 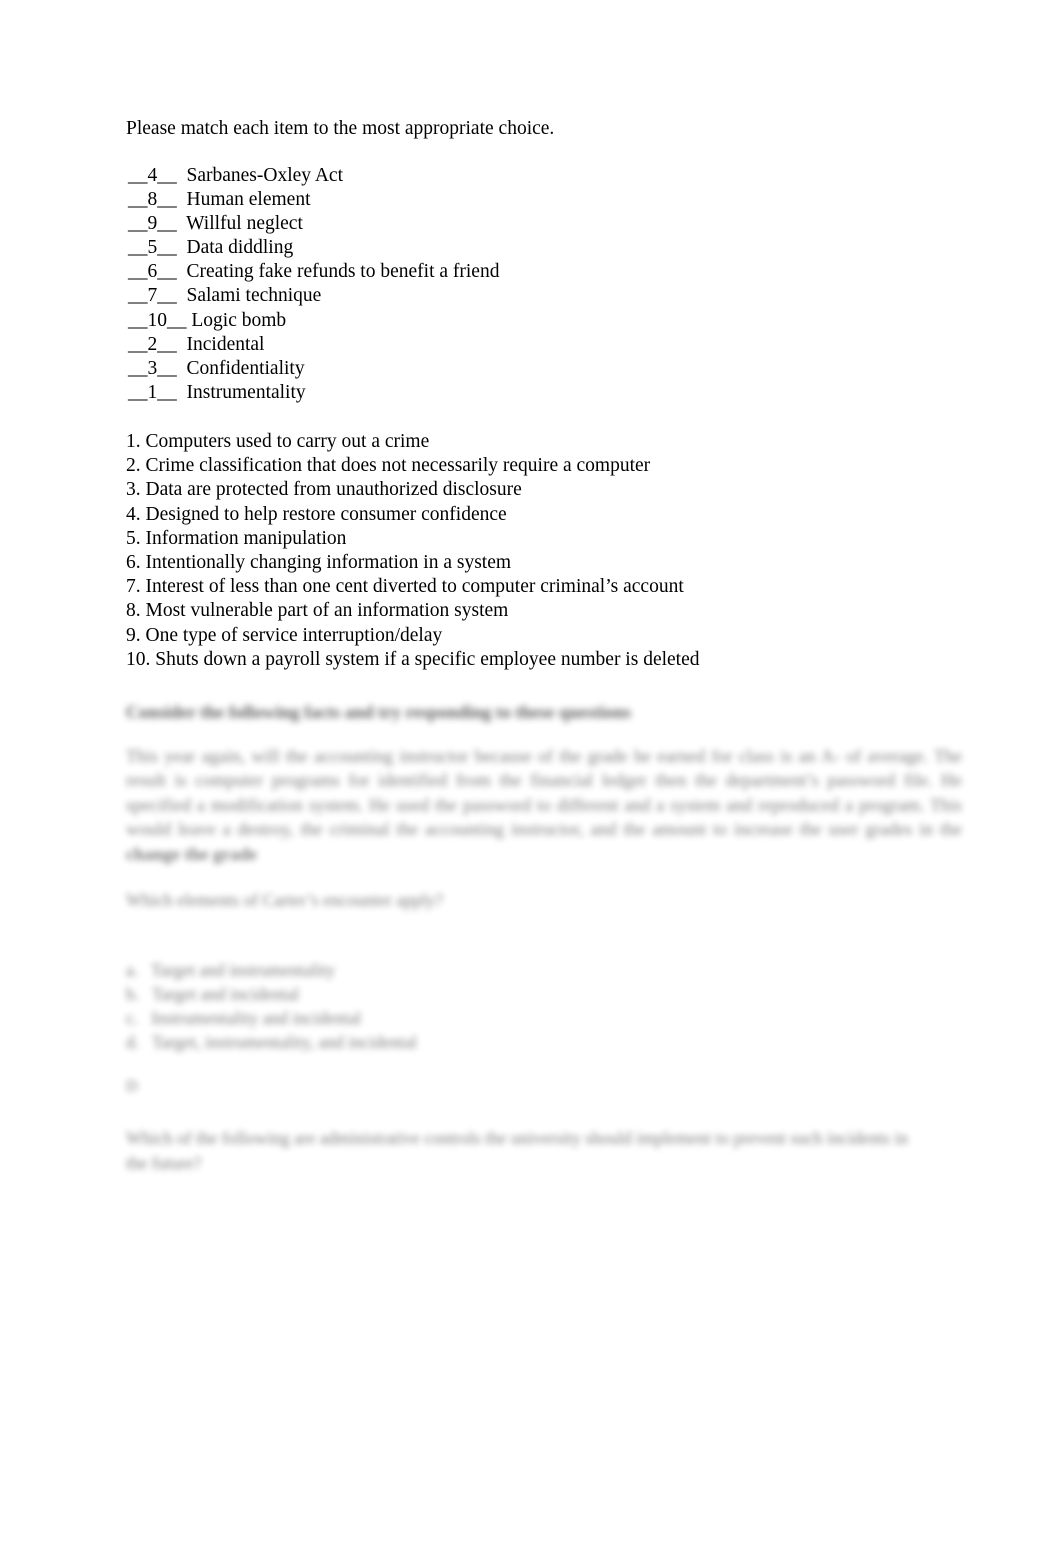 What do you see at coordinates (265, 175) in the screenshot?
I see `item-label: Sarbanes-Oxley Act` at bounding box center [265, 175].